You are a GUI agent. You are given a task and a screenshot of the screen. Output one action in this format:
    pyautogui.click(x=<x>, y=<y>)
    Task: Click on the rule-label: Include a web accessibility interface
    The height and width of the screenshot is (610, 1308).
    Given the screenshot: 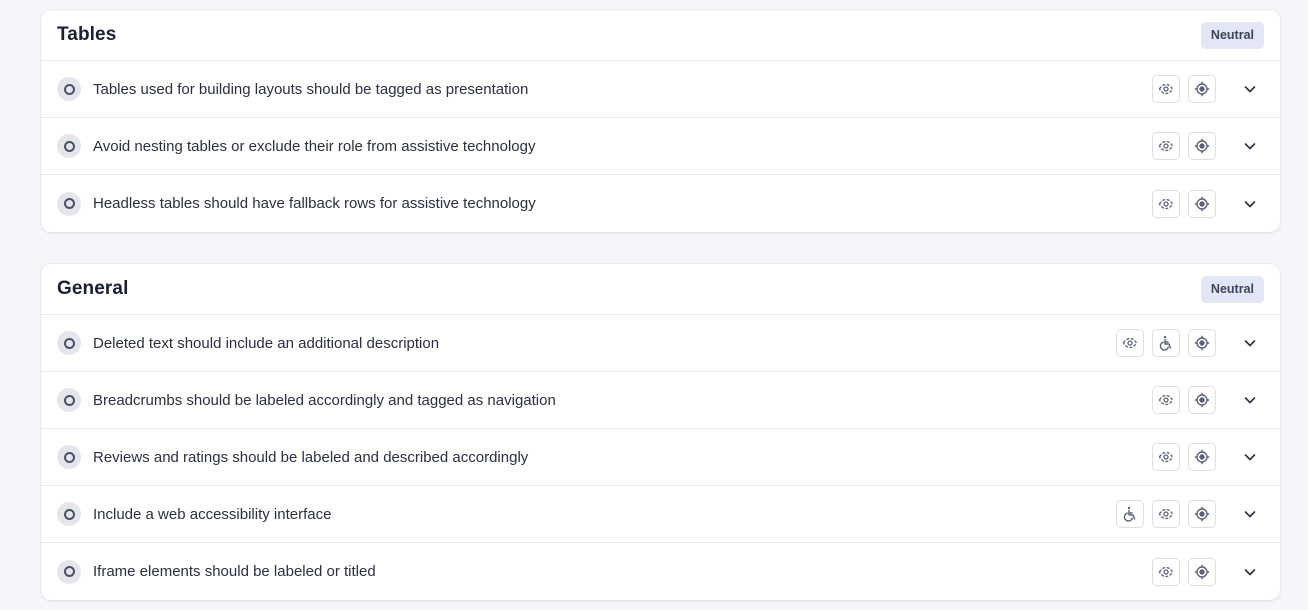 What is the action you would take?
    pyautogui.click(x=212, y=514)
    